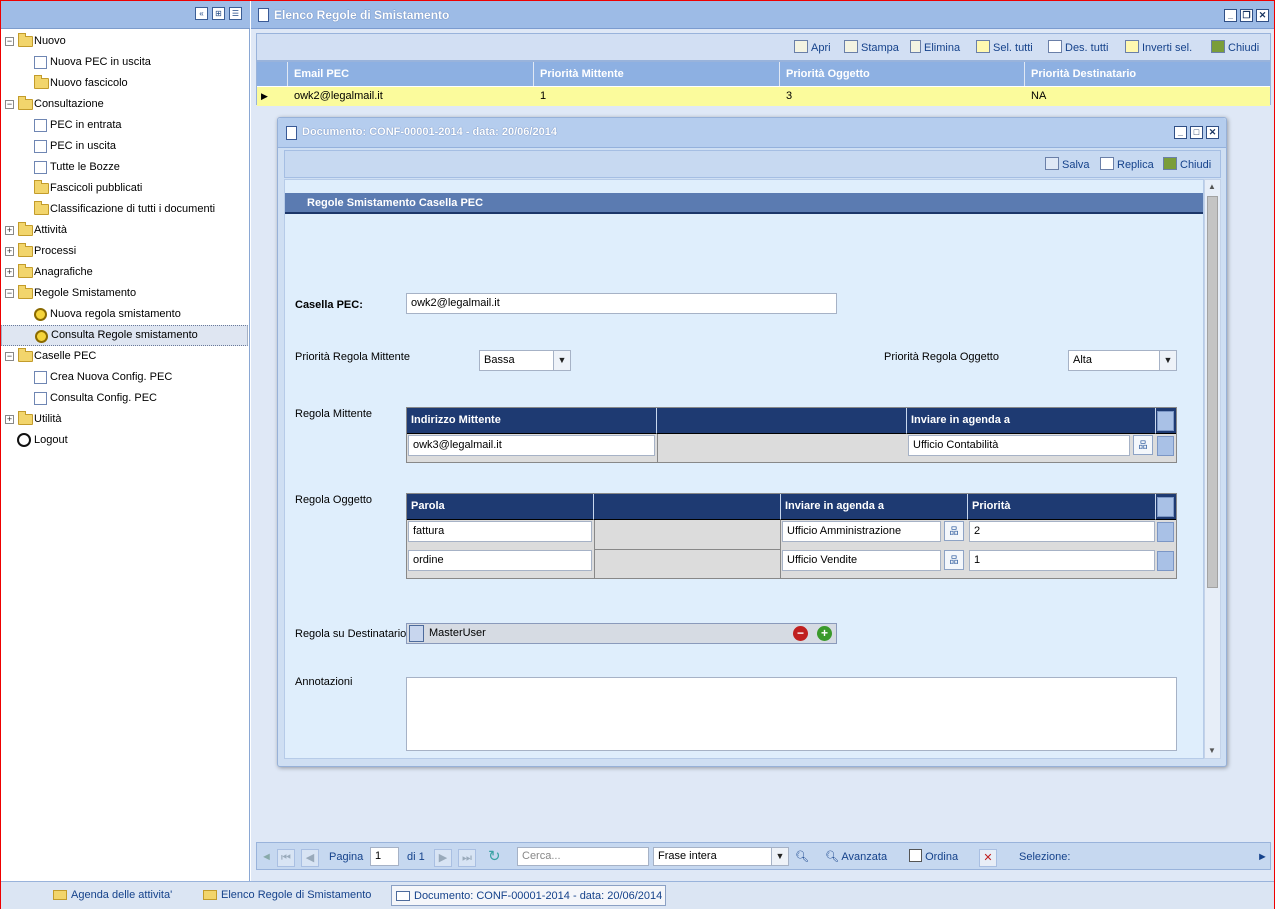  I want to click on invert-selection-button: Inverti sel., so click(1158, 48).